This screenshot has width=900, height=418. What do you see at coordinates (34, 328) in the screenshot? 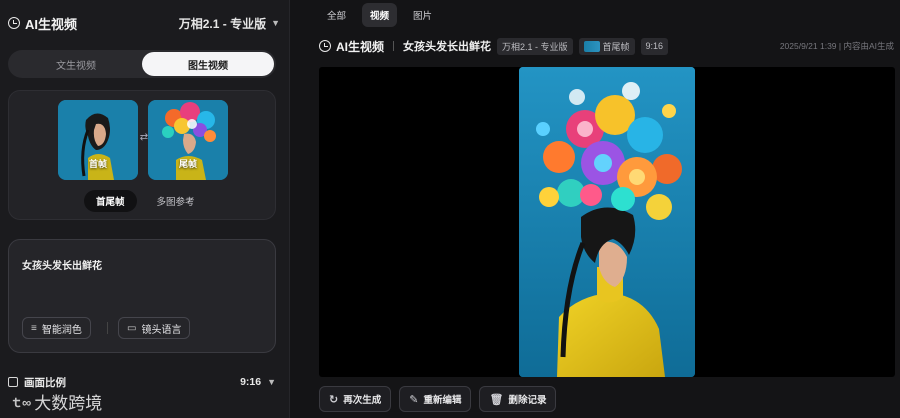
I see `polish-icon: ≡` at bounding box center [34, 328].